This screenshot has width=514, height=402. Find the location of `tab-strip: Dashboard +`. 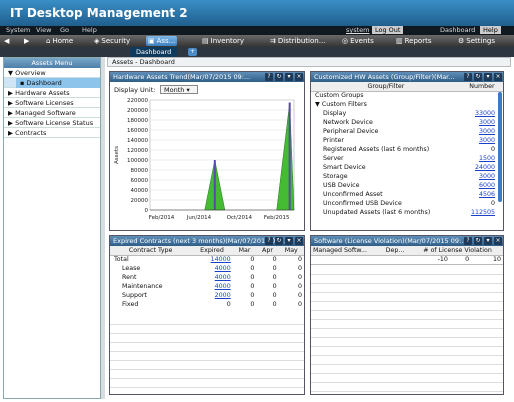

tab-strip: Dashboard + is located at coordinates (257, 52).